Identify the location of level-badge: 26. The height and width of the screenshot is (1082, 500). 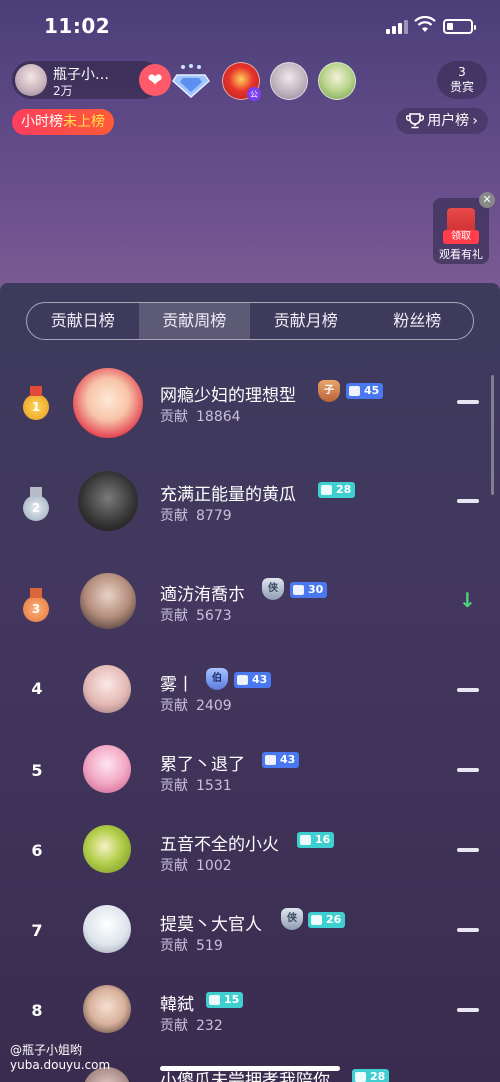
(327, 920).